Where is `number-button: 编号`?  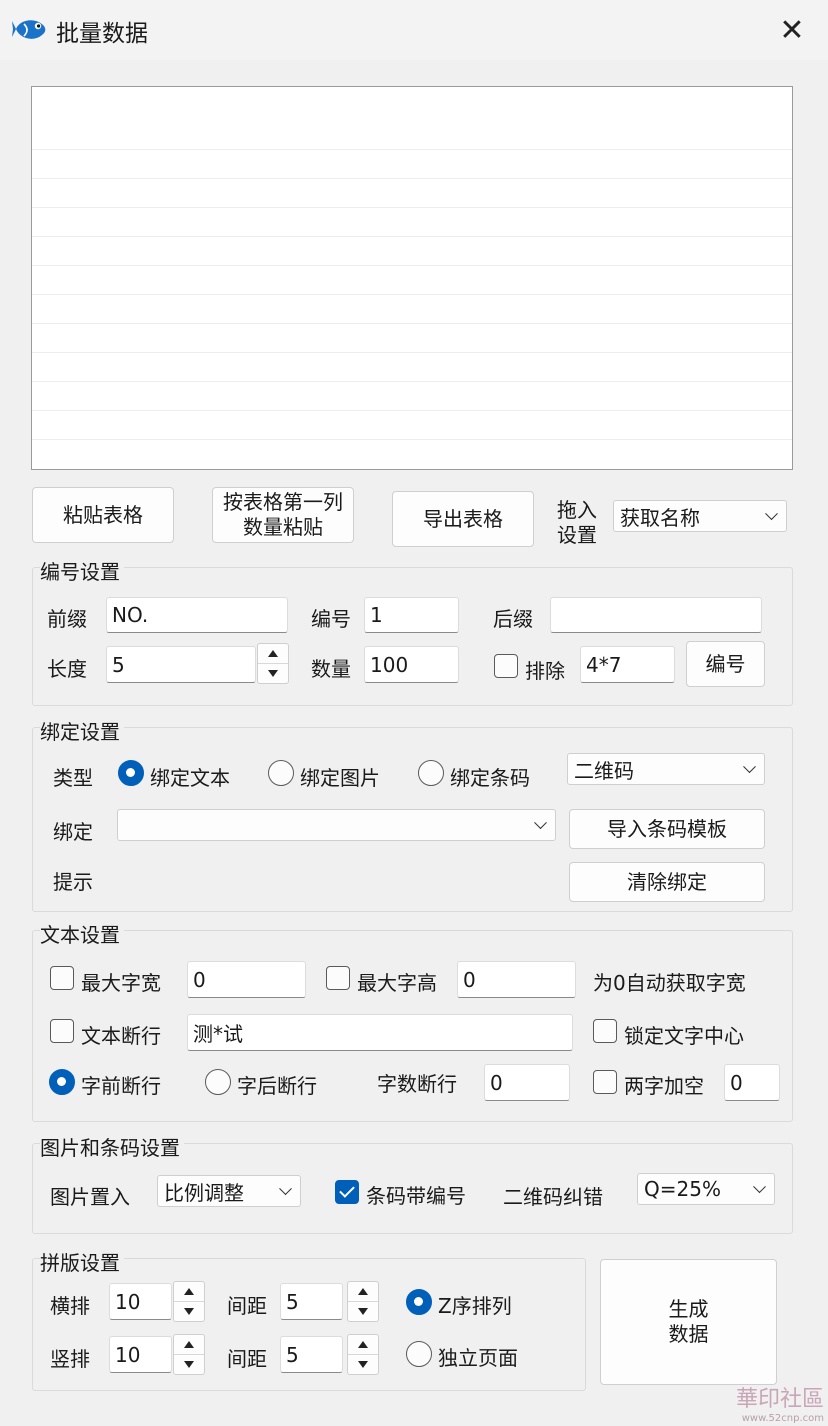
number-button: 编号 is located at coordinates (725, 664).